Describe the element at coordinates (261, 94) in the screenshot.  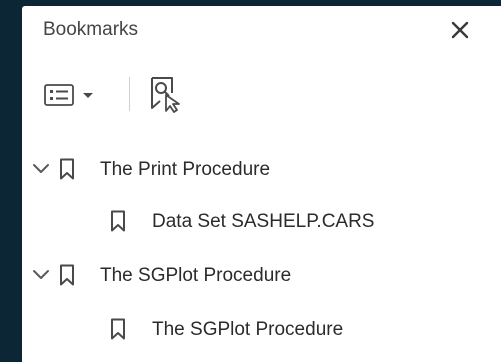
I see `bookmarks-toolbar` at that location.